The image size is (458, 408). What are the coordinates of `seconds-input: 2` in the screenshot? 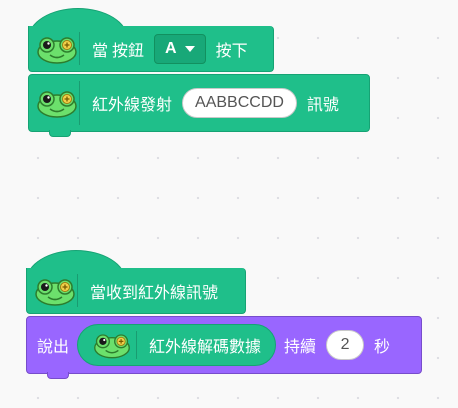 It's located at (345, 345).